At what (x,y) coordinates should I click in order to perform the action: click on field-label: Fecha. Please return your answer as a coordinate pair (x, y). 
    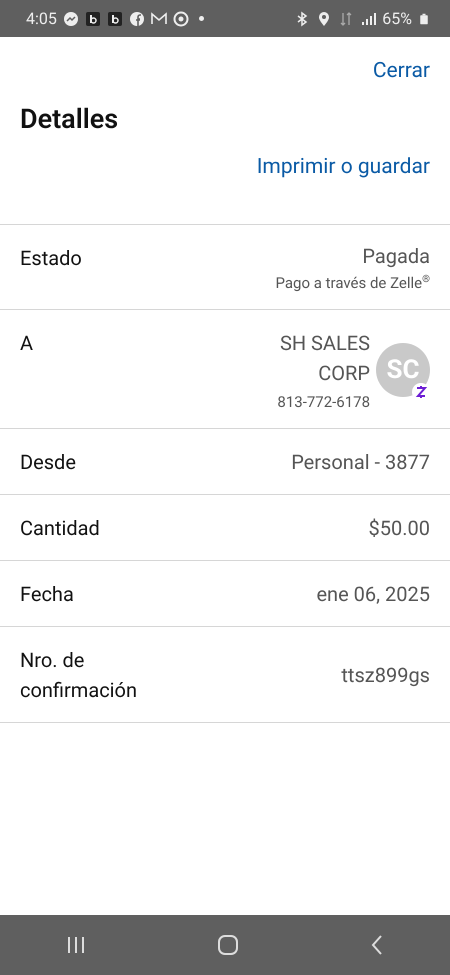
    Looking at the image, I should click on (47, 594).